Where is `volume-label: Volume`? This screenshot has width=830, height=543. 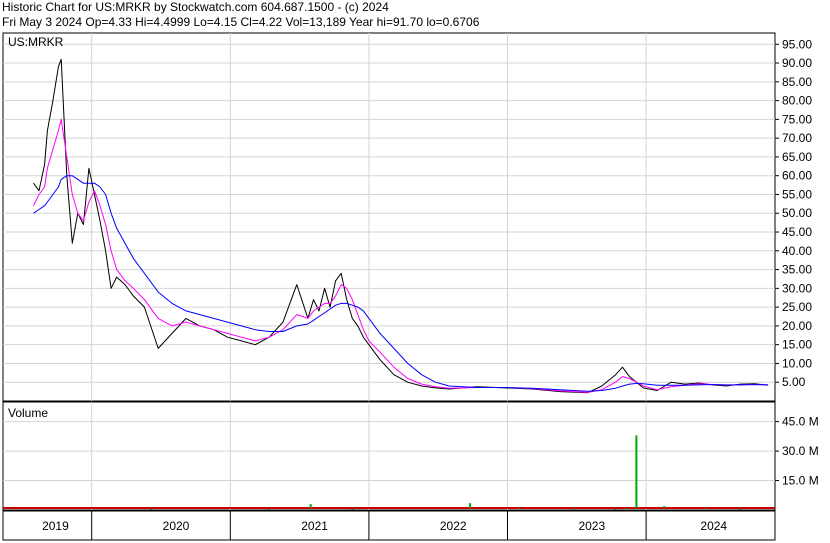
volume-label: Volume is located at coordinates (28, 413).